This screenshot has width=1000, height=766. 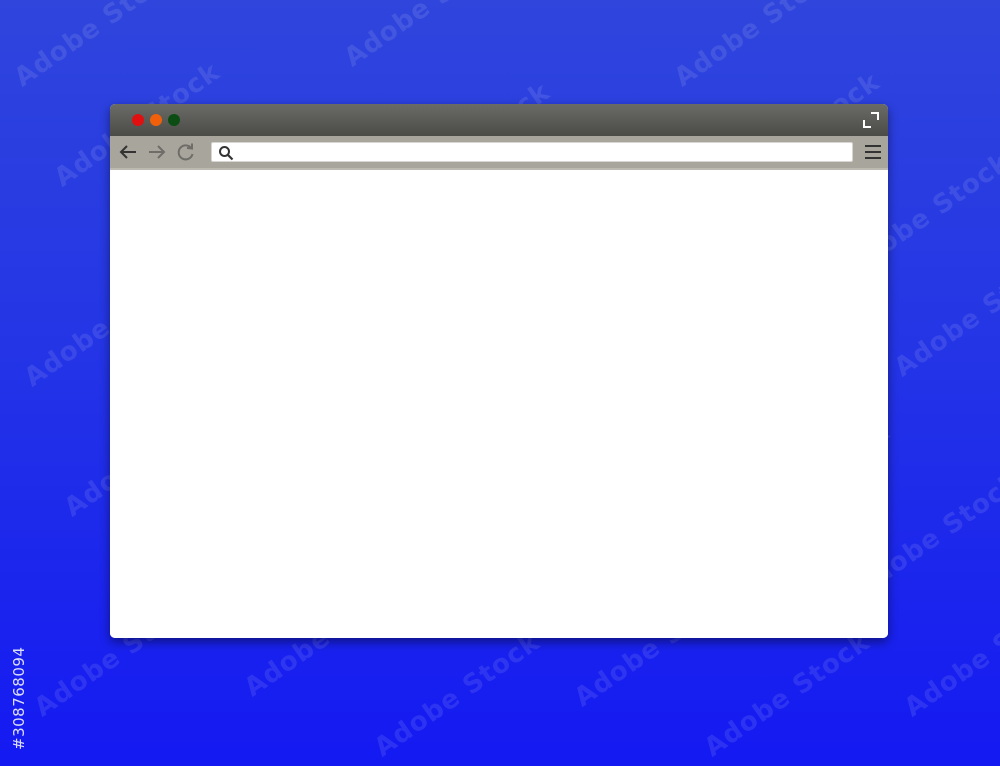 What do you see at coordinates (873, 152) in the screenshot?
I see `hamburger-menu-icon` at bounding box center [873, 152].